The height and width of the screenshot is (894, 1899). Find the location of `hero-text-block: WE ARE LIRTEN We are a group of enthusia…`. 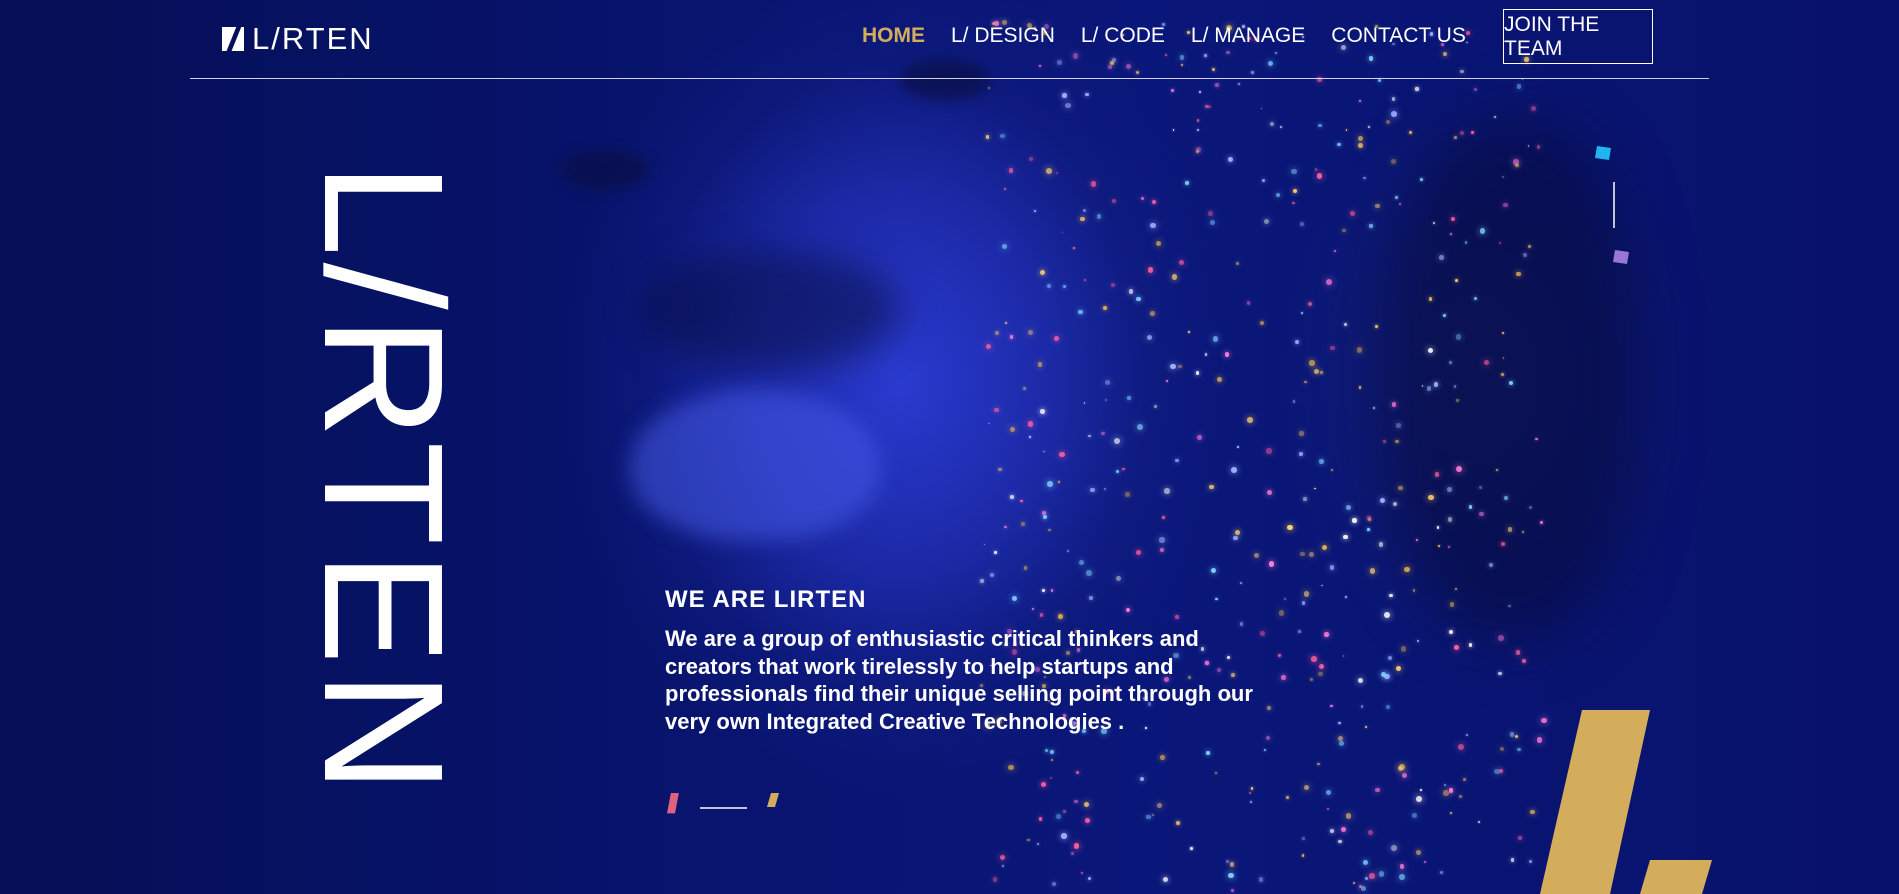

hero-text-block: WE ARE LIRTEN We are a group of enthusia… is located at coordinates (960, 660).